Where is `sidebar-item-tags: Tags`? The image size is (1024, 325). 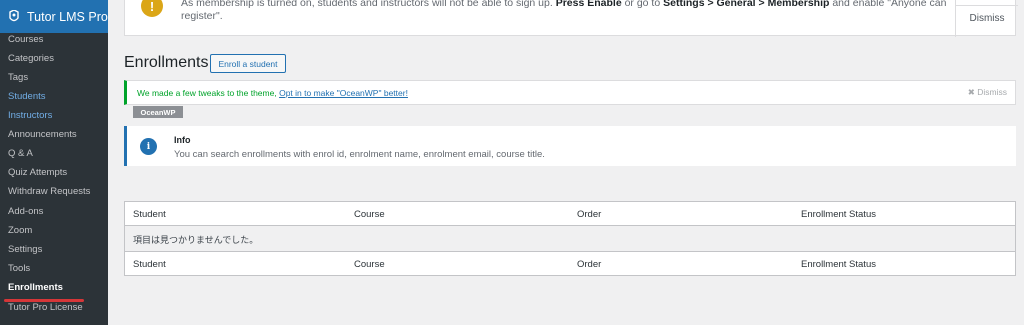 sidebar-item-tags: Tags is located at coordinates (18, 77).